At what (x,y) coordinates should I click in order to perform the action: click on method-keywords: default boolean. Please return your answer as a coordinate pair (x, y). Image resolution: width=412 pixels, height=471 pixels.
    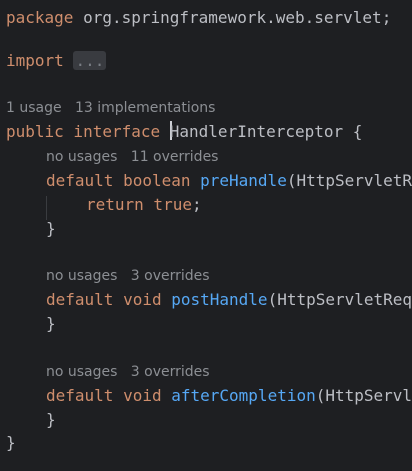
    Looking at the image, I should click on (123, 180).